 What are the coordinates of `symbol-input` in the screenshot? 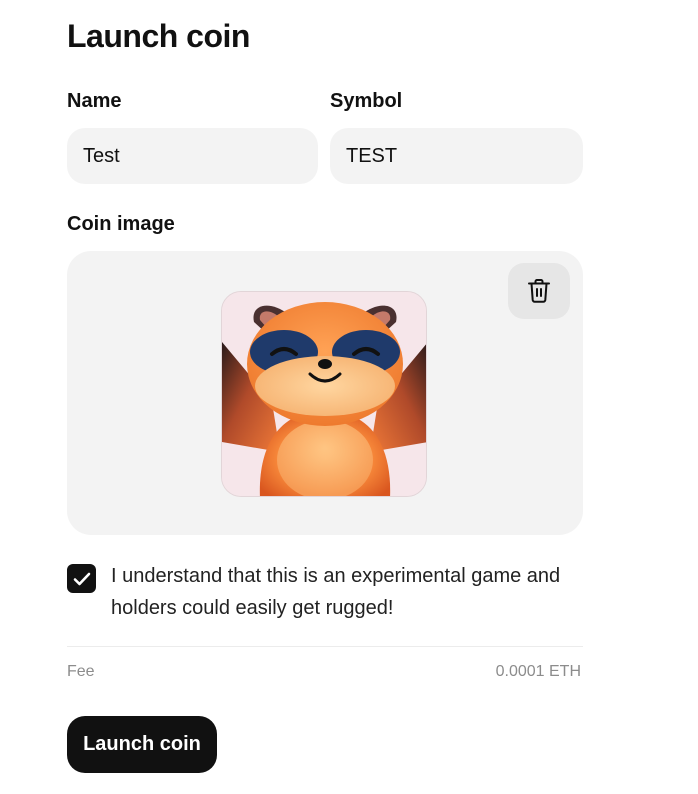 It's located at (456, 156).